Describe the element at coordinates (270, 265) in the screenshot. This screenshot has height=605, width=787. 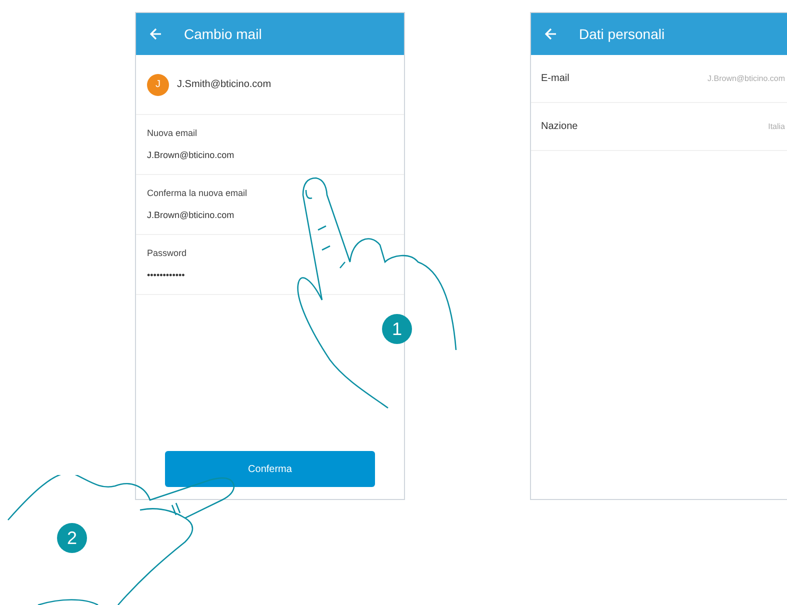
I see `input-field: Password ••••••••••••` at that location.